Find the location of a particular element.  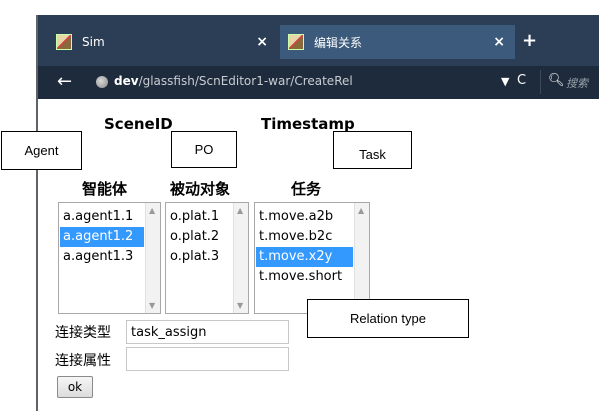

new-tab-button: + is located at coordinates (529, 41).